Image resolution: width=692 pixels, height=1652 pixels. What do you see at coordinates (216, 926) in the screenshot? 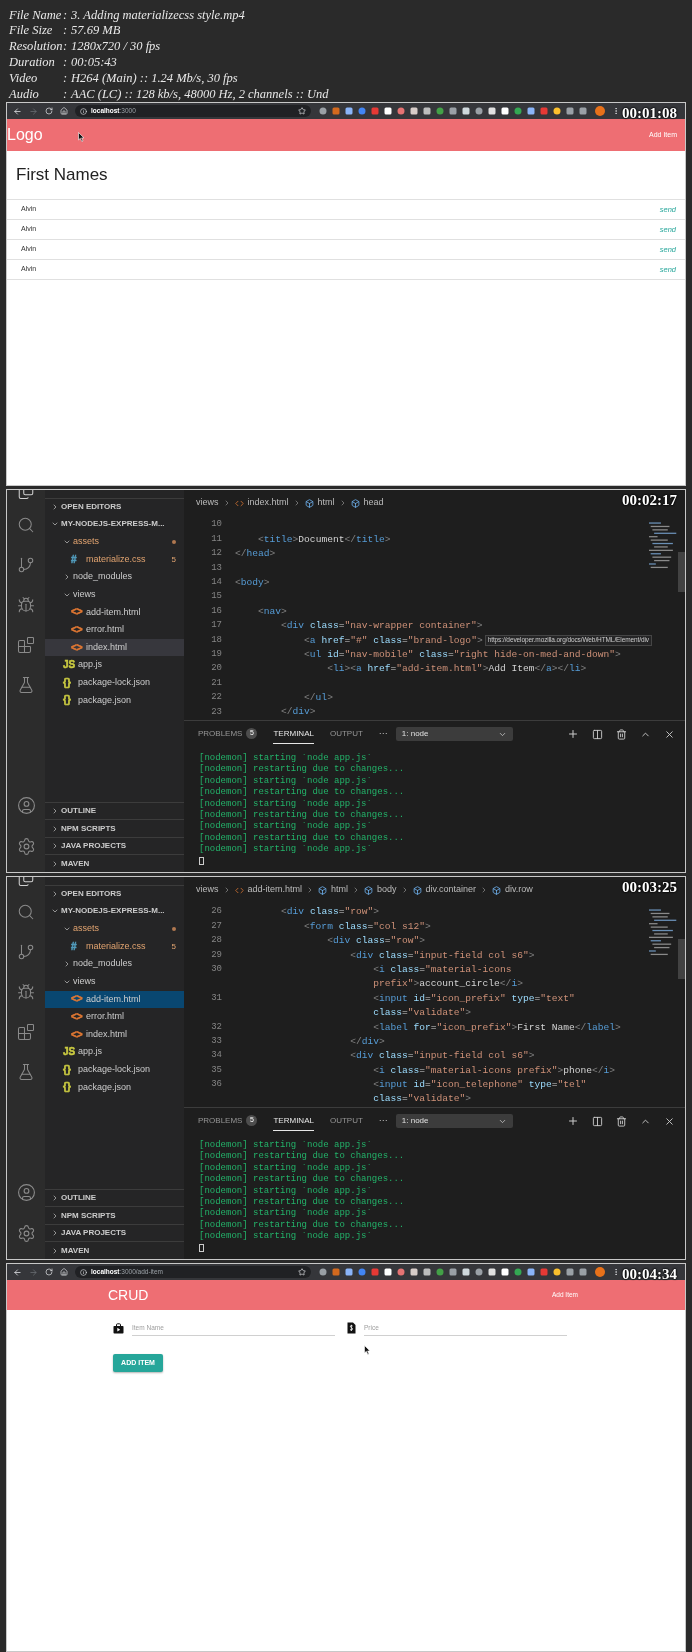
I see `line-number: 27` at bounding box center [216, 926].